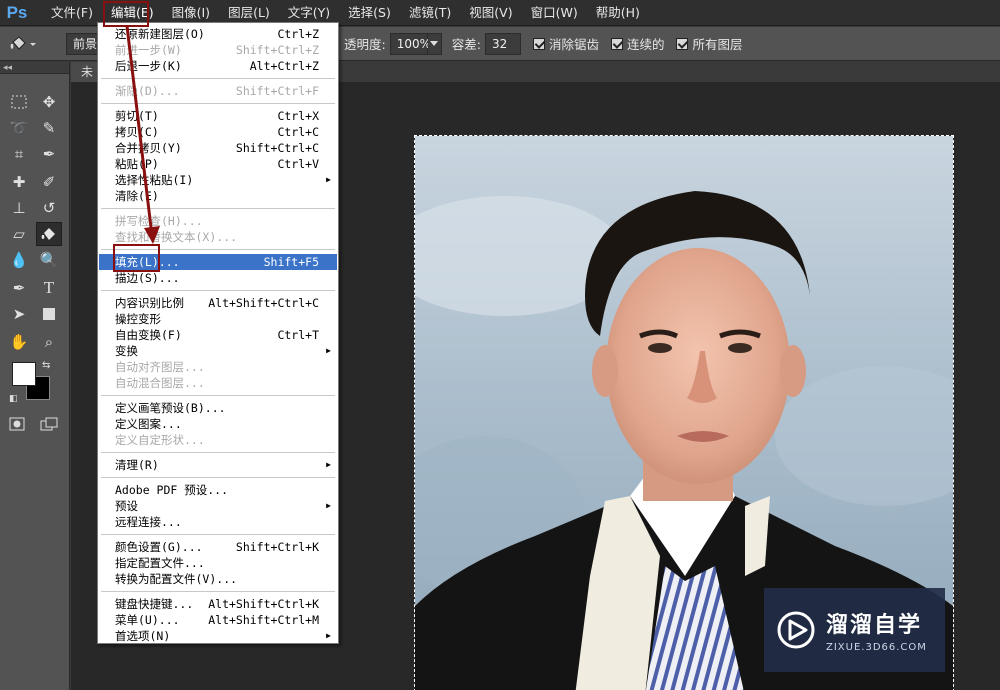 Image resolution: width=1000 pixels, height=690 pixels. What do you see at coordinates (24, 374) in the screenshot?
I see `foreground-color-swatch` at bounding box center [24, 374].